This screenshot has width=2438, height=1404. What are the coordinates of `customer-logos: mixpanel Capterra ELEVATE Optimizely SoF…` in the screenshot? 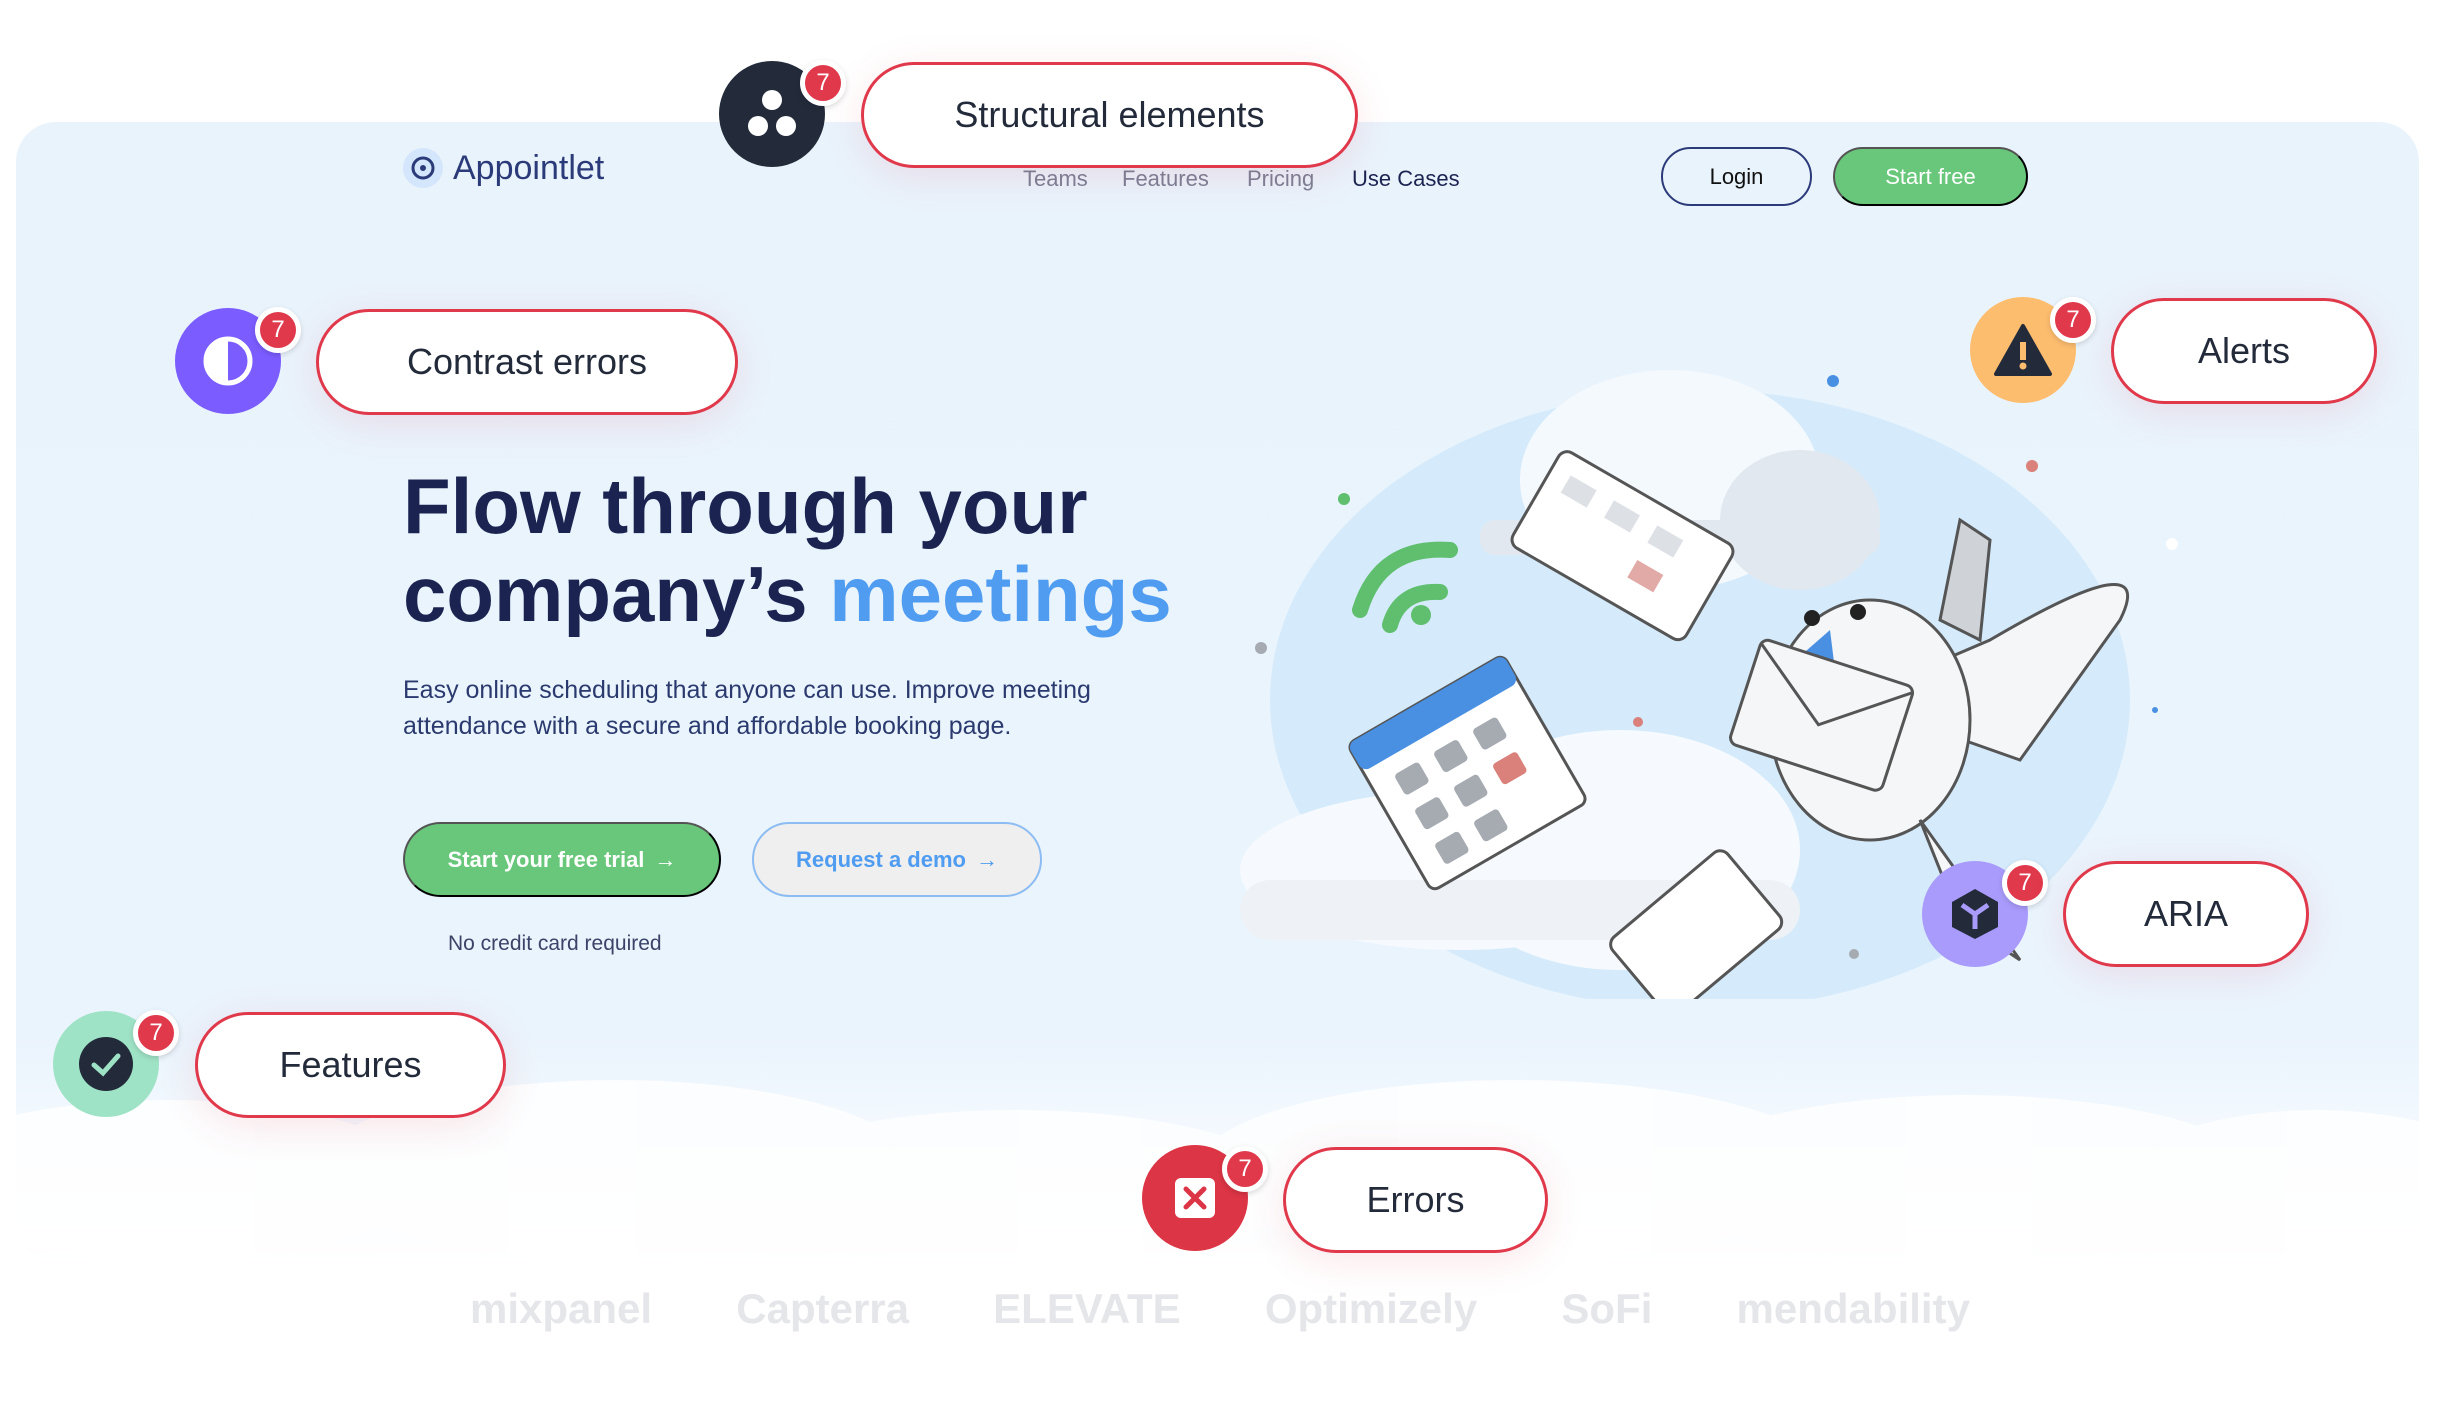 It's located at (1220, 1309).